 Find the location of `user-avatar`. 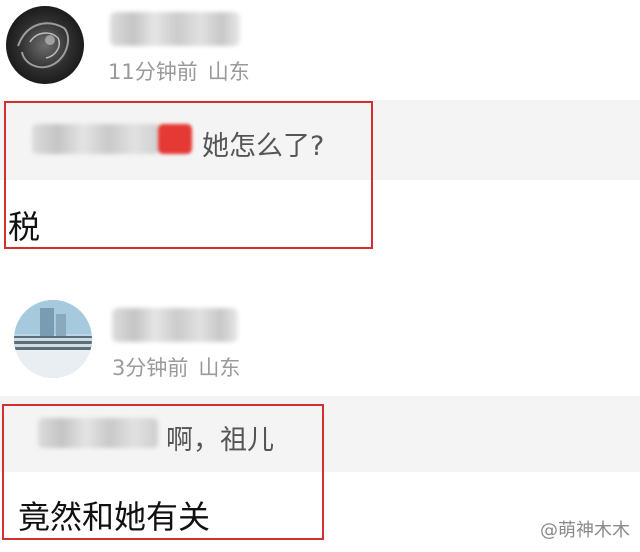

user-avatar is located at coordinates (53, 339).